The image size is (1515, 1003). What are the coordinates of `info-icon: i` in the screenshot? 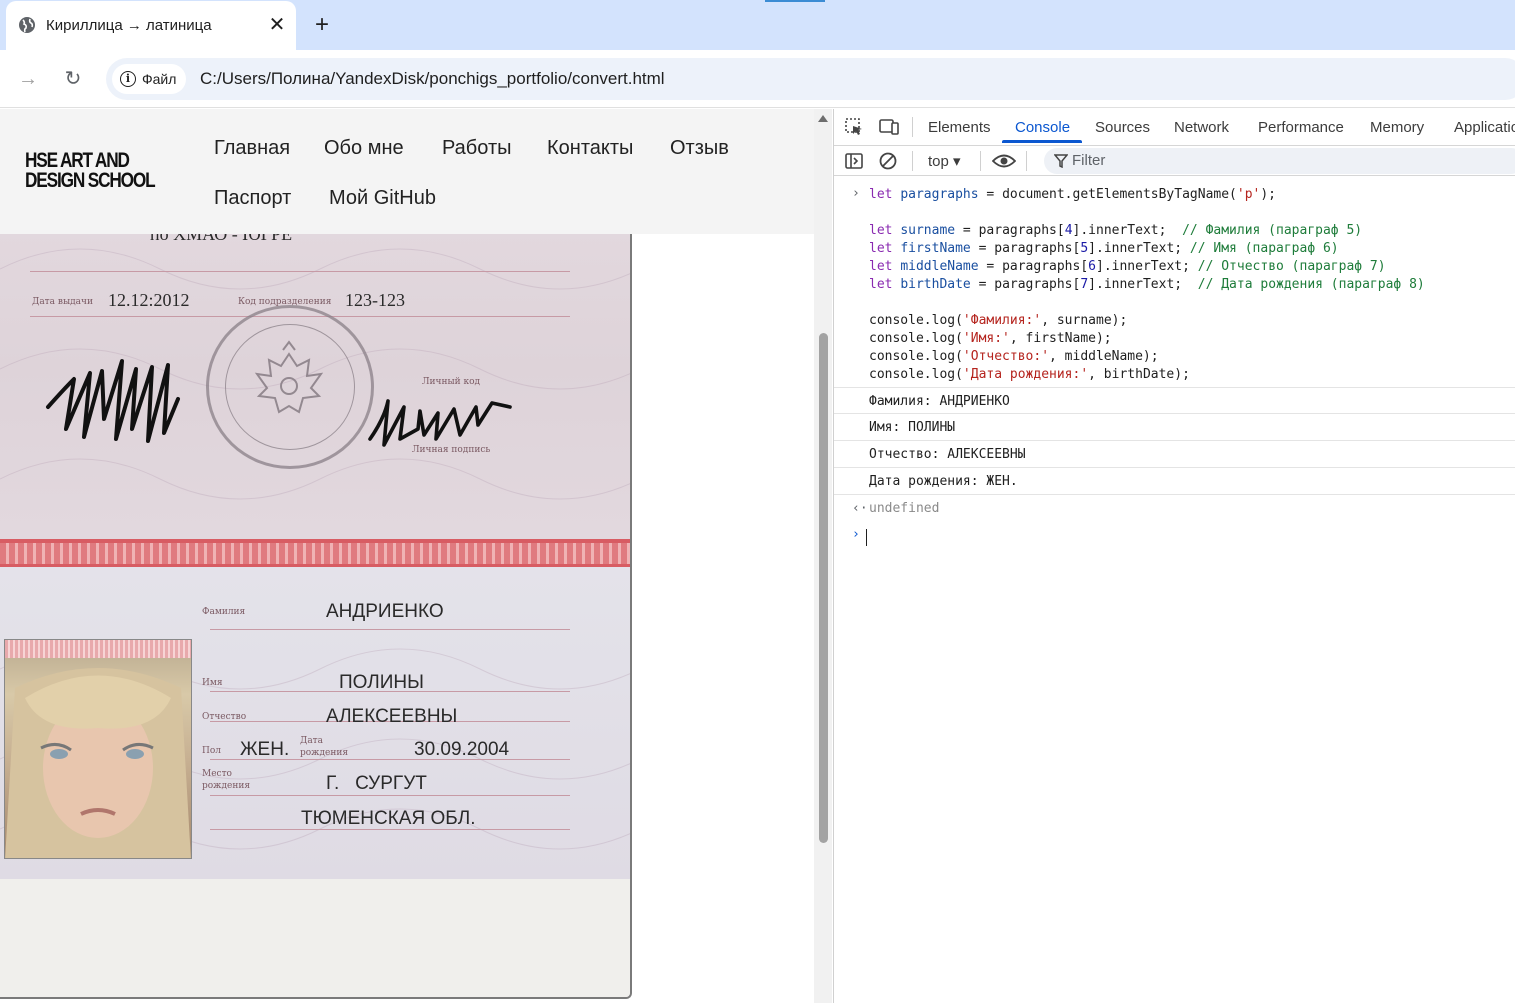 It's located at (128, 79).